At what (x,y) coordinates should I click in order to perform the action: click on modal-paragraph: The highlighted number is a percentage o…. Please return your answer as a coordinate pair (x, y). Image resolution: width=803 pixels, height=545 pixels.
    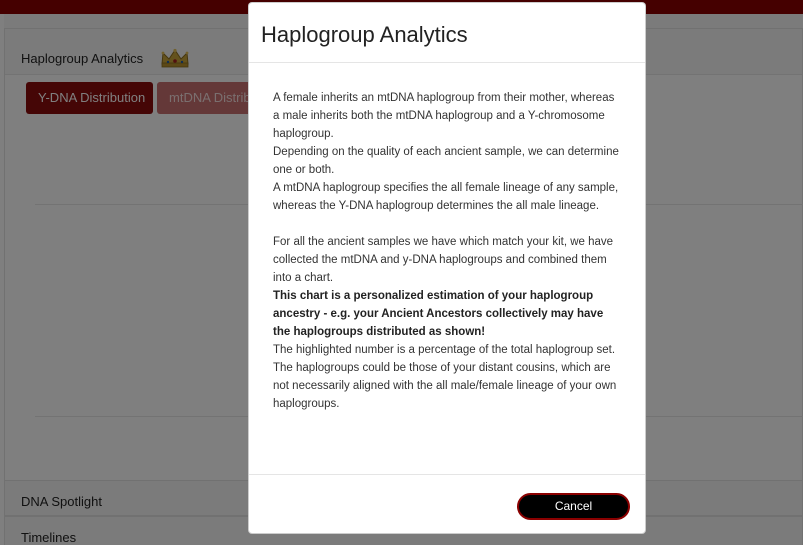
    Looking at the image, I should click on (444, 350).